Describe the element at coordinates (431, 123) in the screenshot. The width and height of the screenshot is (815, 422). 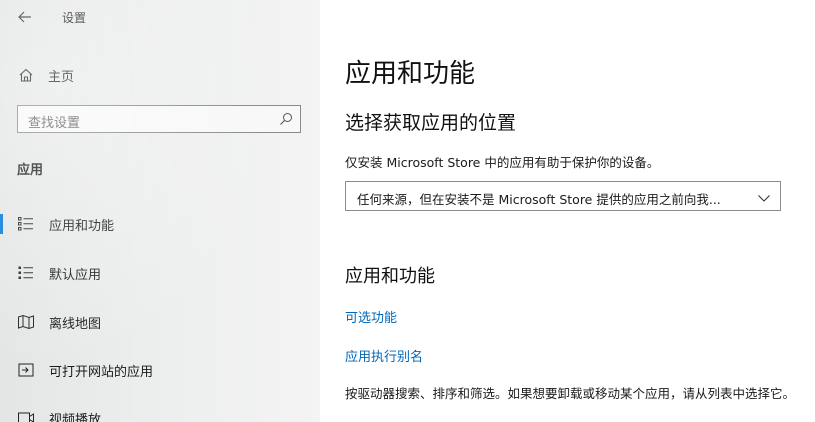
I see `install-section-title: 选择获取应用的位置` at that location.